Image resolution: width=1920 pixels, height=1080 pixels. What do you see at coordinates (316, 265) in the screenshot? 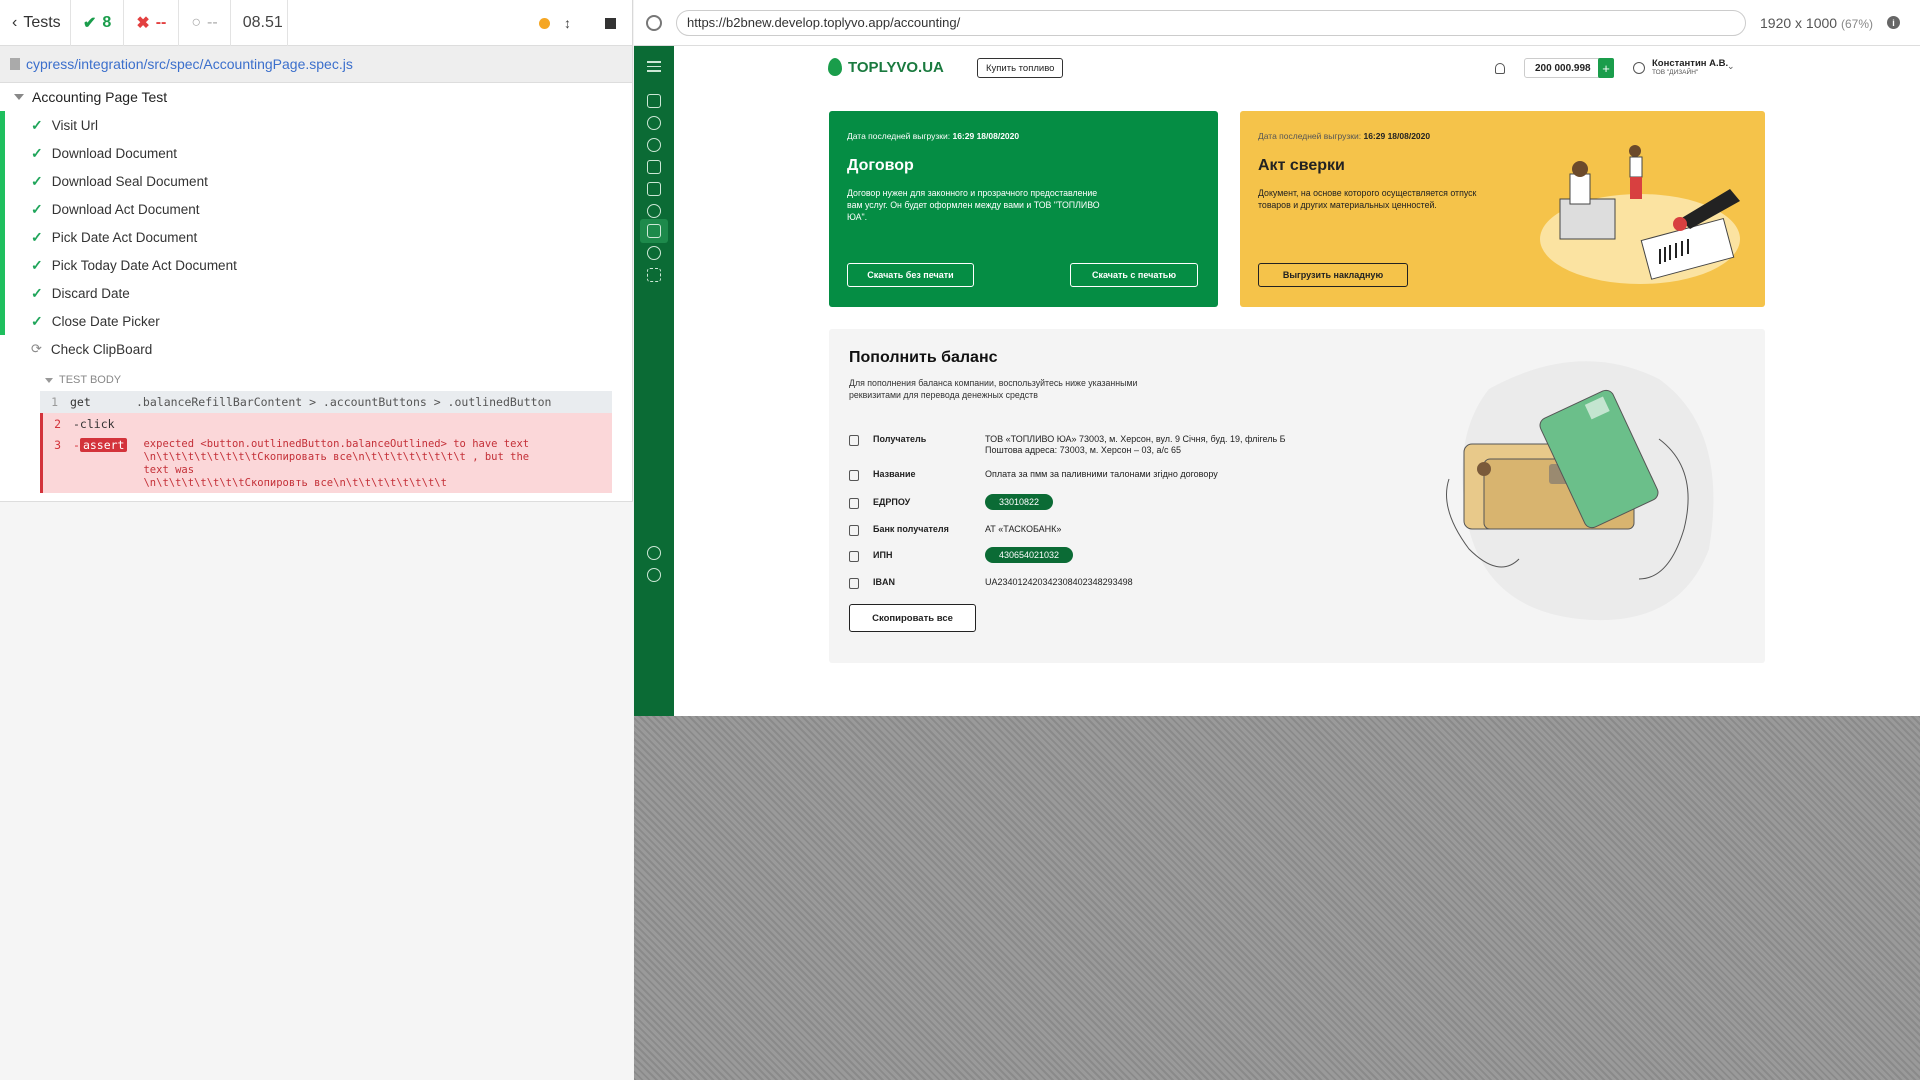
I see `test-row: ✓ Pick Today Date Act Document` at bounding box center [316, 265].